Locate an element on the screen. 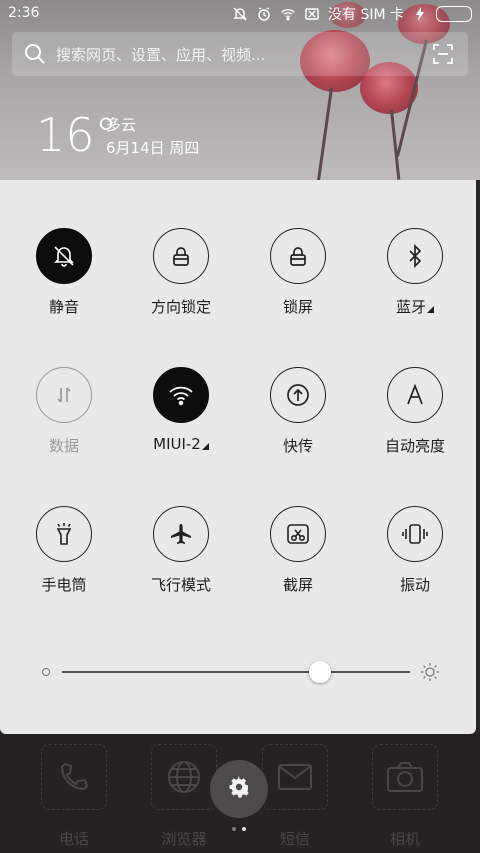  toggle-label: 蓝牙 is located at coordinates (410, 307).